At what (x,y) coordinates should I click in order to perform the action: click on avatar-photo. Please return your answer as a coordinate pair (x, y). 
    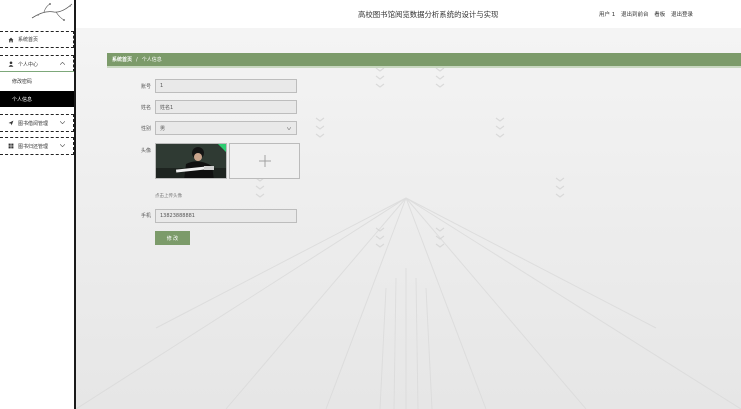
    Looking at the image, I should click on (191, 161).